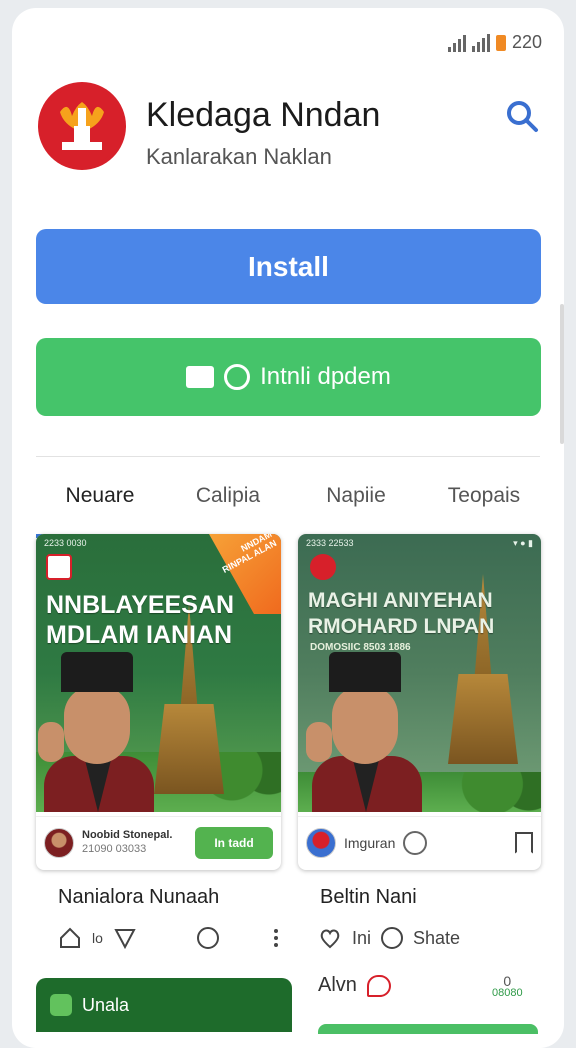  I want to click on comment-author: Alvn, so click(337, 985).